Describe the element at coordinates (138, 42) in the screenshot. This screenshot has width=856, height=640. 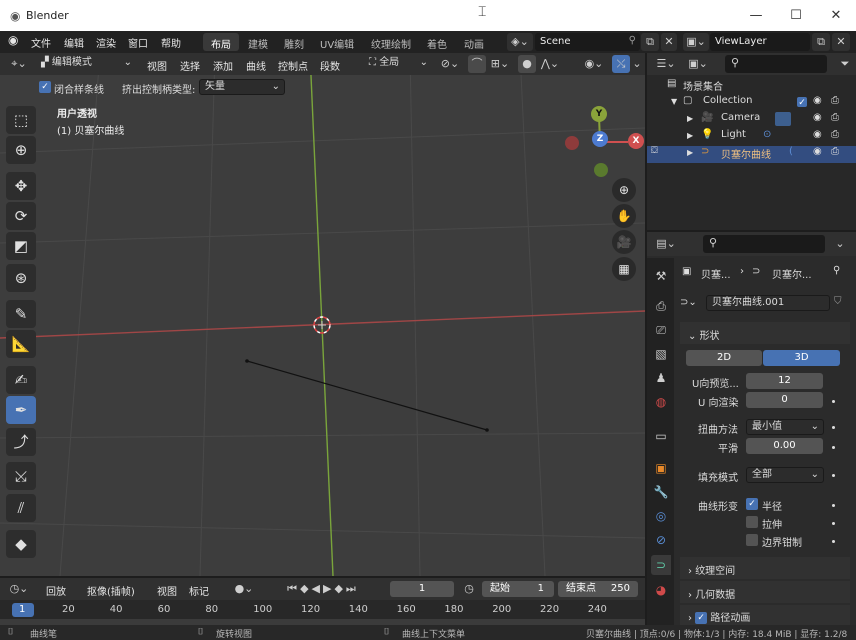
I see `menu-window: 窗口` at that location.